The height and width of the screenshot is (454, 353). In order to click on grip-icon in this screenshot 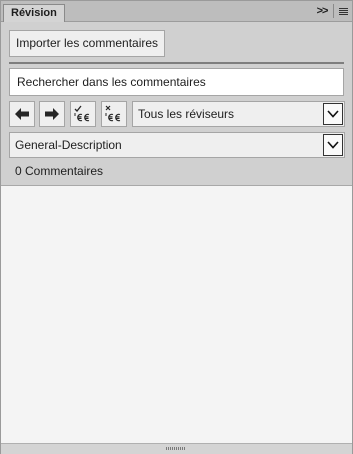, I will do `click(176, 448)`.